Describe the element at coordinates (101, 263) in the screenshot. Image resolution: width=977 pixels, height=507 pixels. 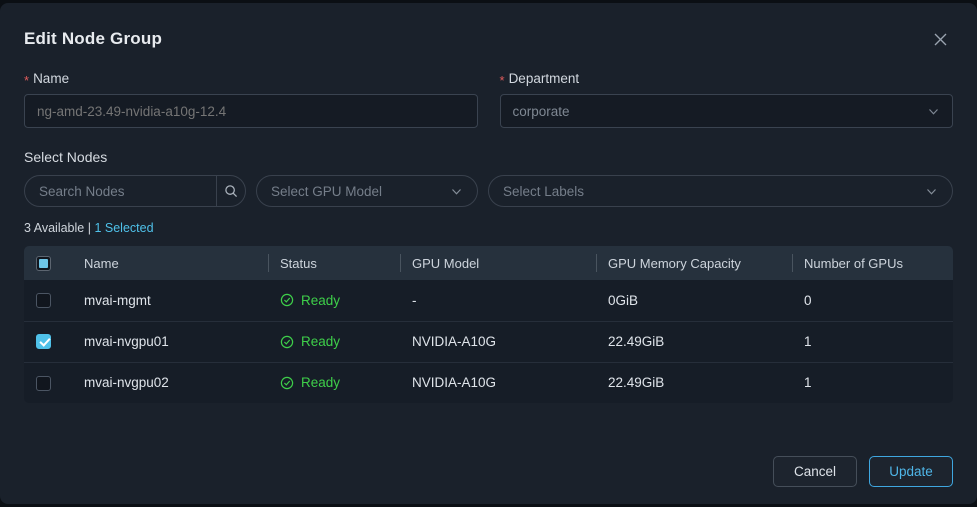
I see `column-header-name: Name` at that location.